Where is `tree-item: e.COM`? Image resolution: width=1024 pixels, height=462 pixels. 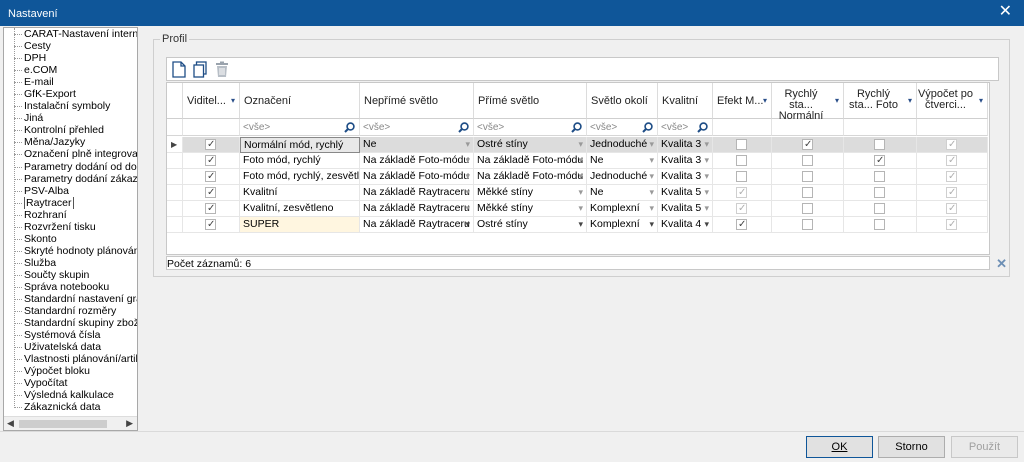
tree-item: e.COM is located at coordinates (70, 70).